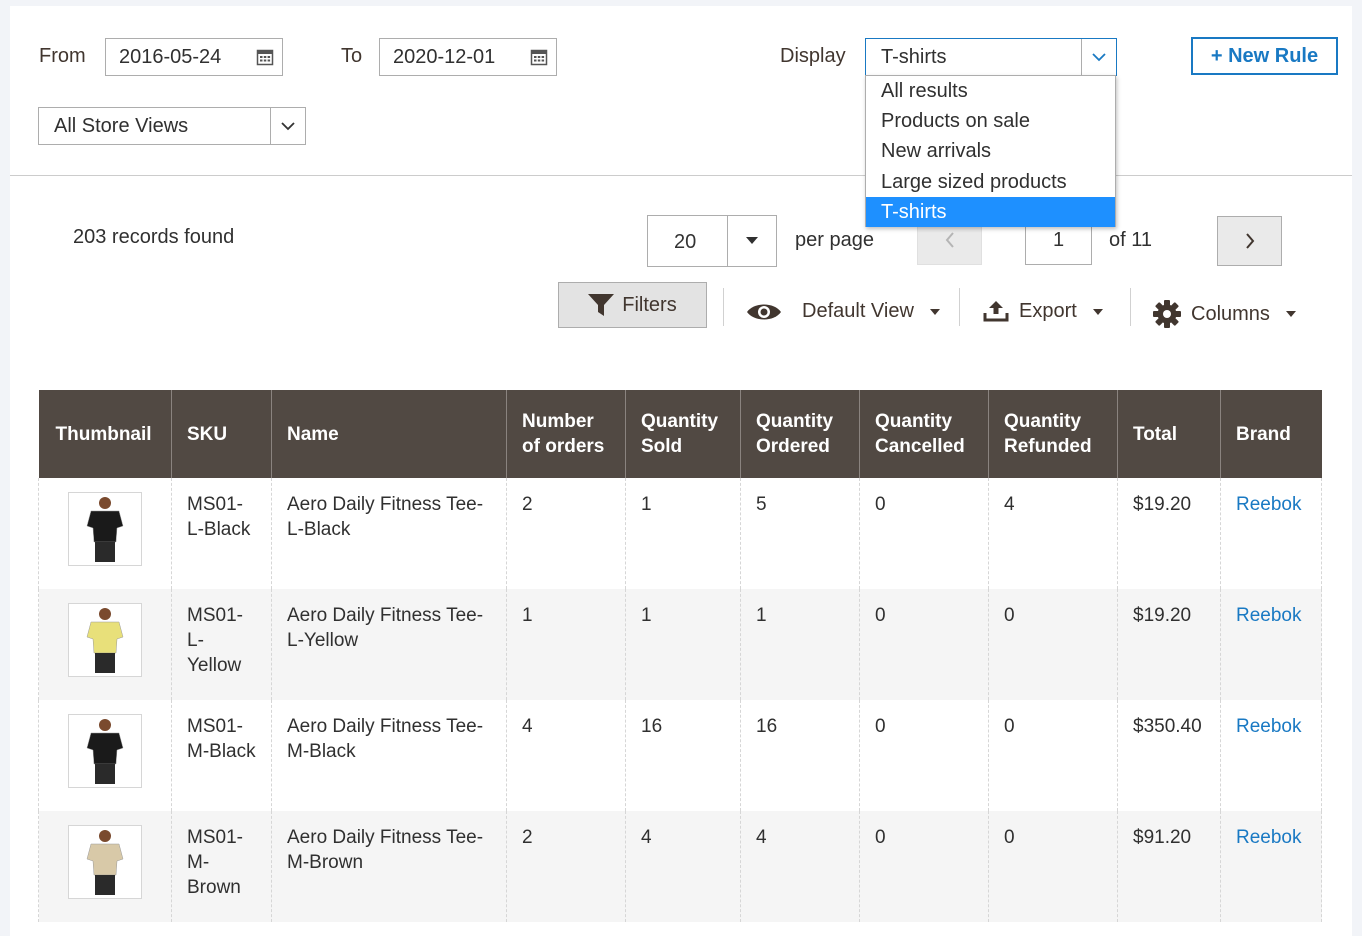  Describe the element at coordinates (121, 126) in the screenshot. I see `store-view-value: All Store Views` at that location.